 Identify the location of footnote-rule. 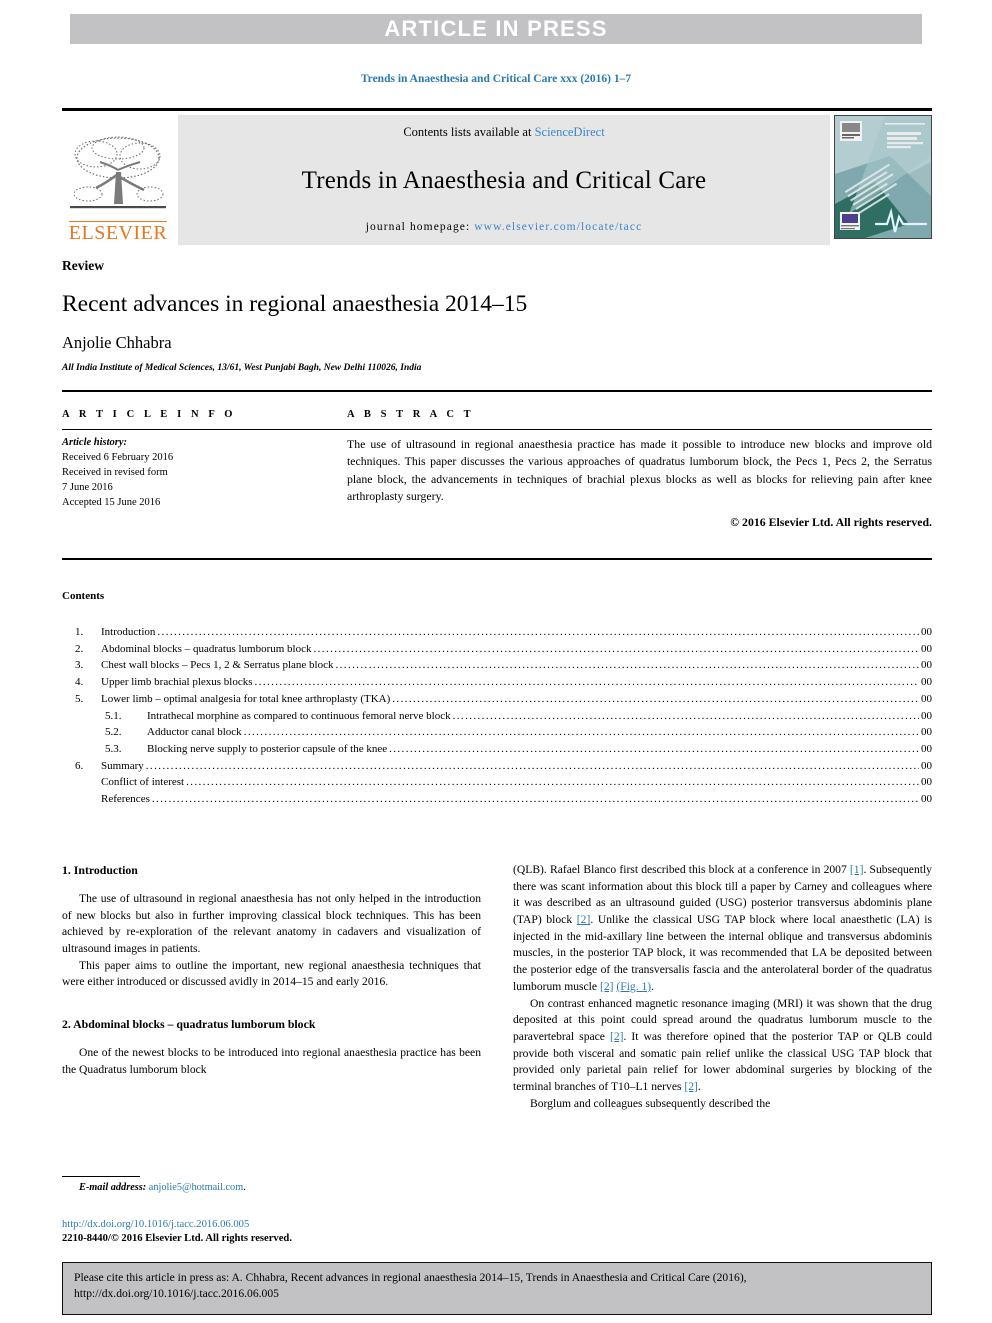
(101, 1176).